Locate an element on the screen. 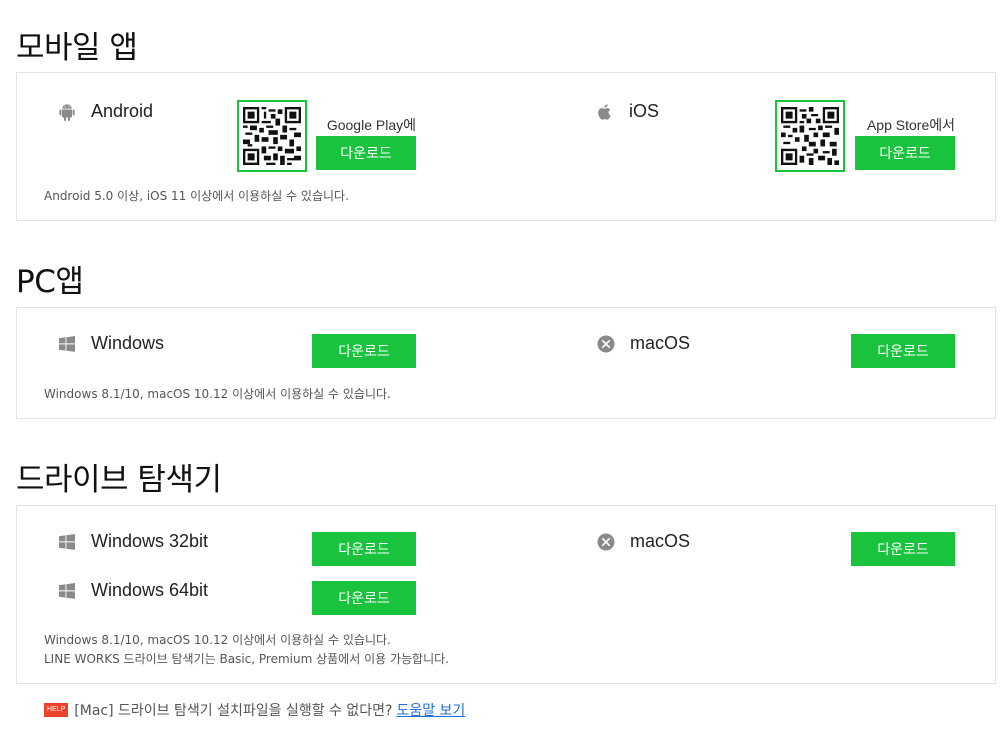 The width and height of the screenshot is (1002, 730). platform-ios: iOS is located at coordinates (627, 111).